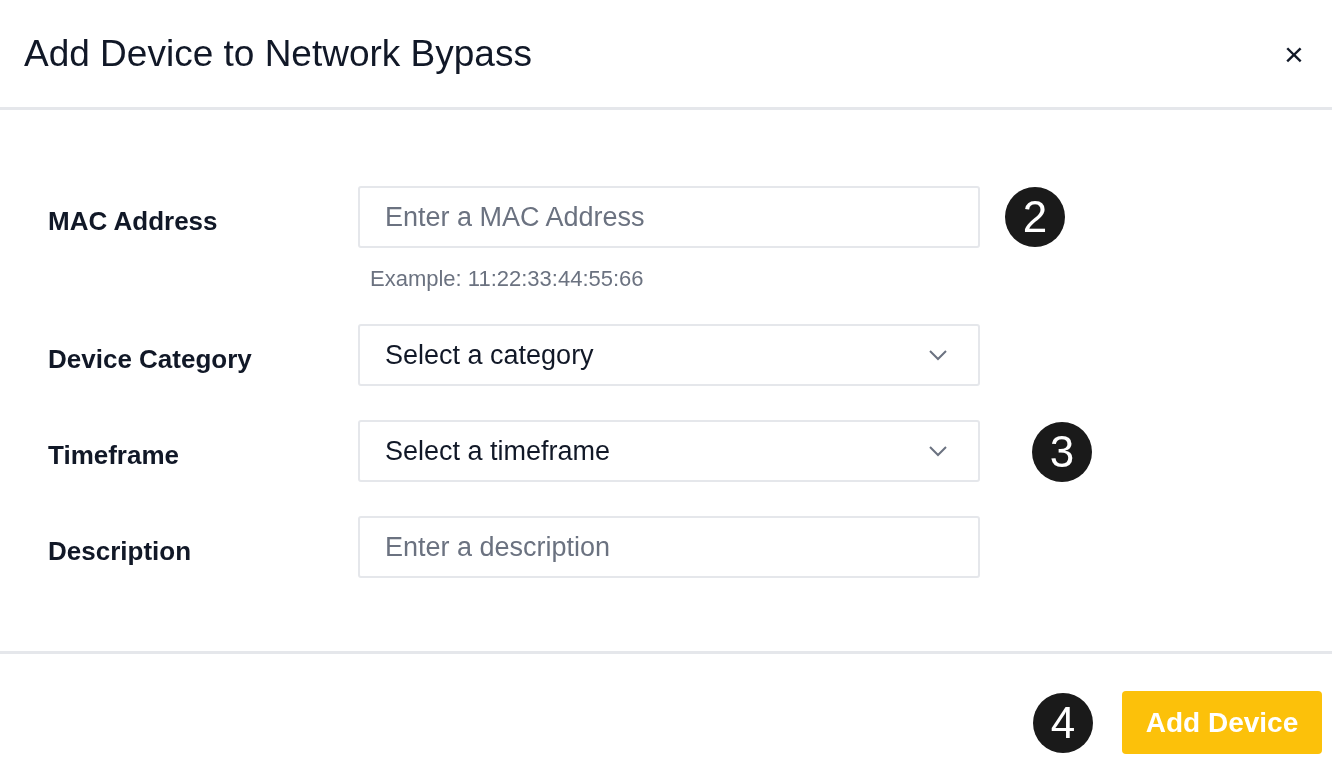 This screenshot has width=1332, height=770. I want to click on dropdown: Select a timeframe, so click(669, 451).